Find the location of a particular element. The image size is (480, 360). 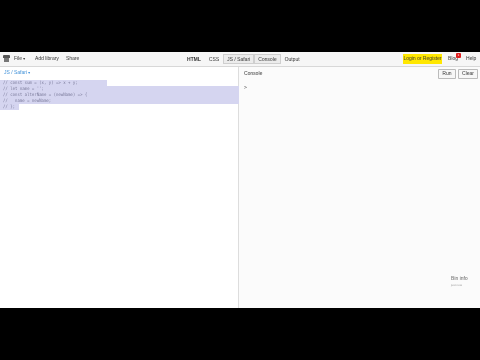

tab-html: HTML is located at coordinates (194, 59).